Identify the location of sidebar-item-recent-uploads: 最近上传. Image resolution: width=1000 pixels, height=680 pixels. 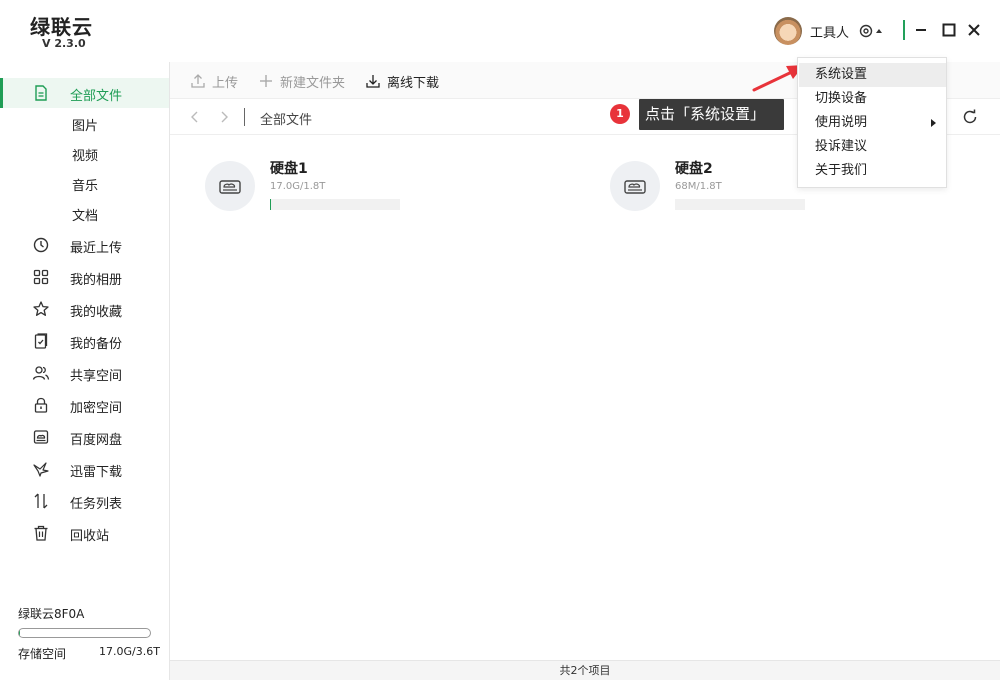
(84, 245).